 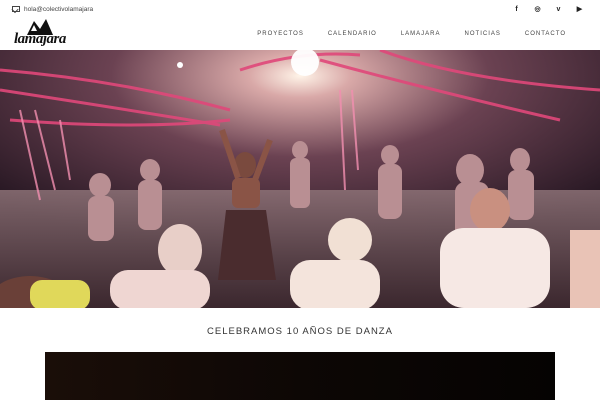 I want to click on video-player, so click(x=300, y=376).